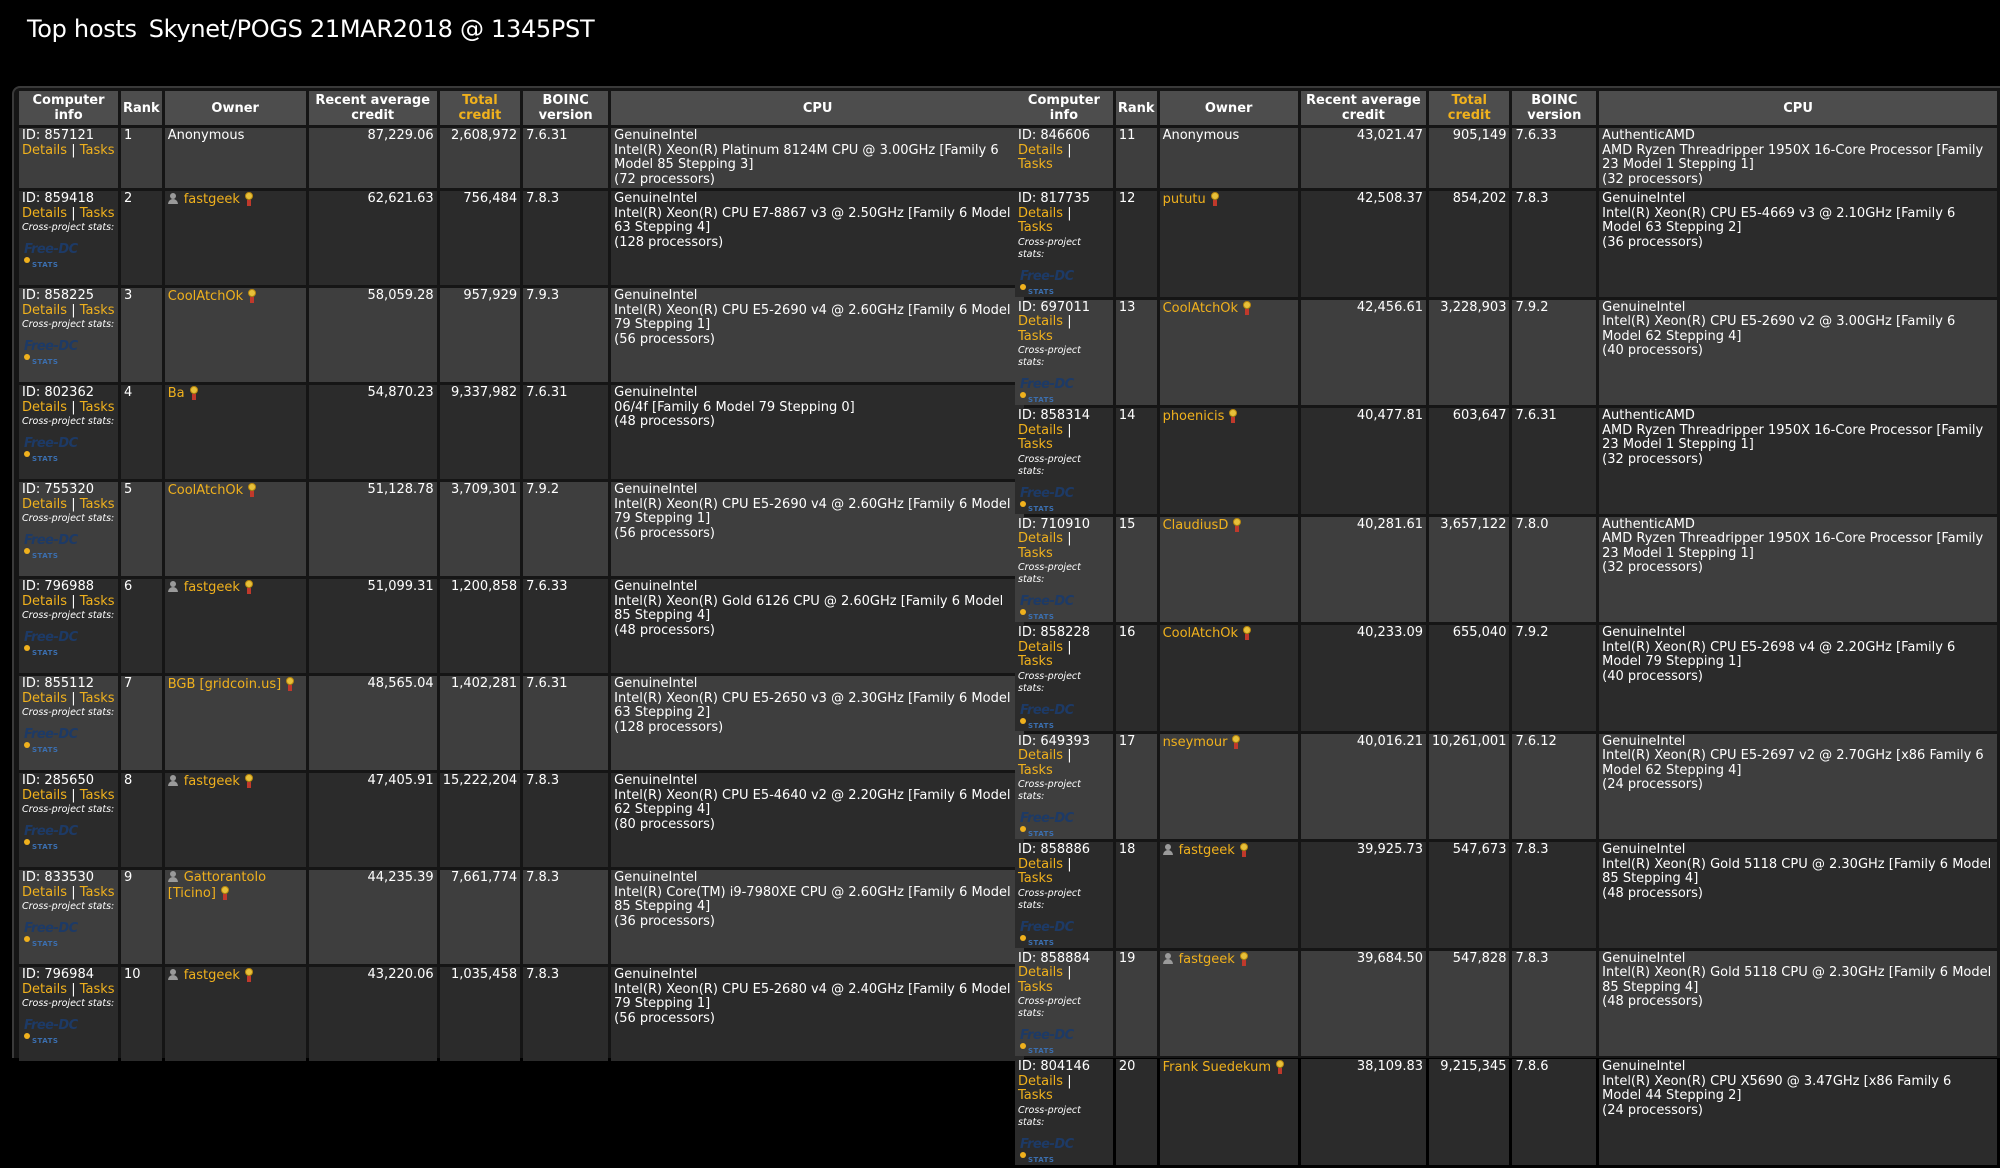  Describe the element at coordinates (1195, 742) in the screenshot. I see `owner-link: nseymour` at that location.